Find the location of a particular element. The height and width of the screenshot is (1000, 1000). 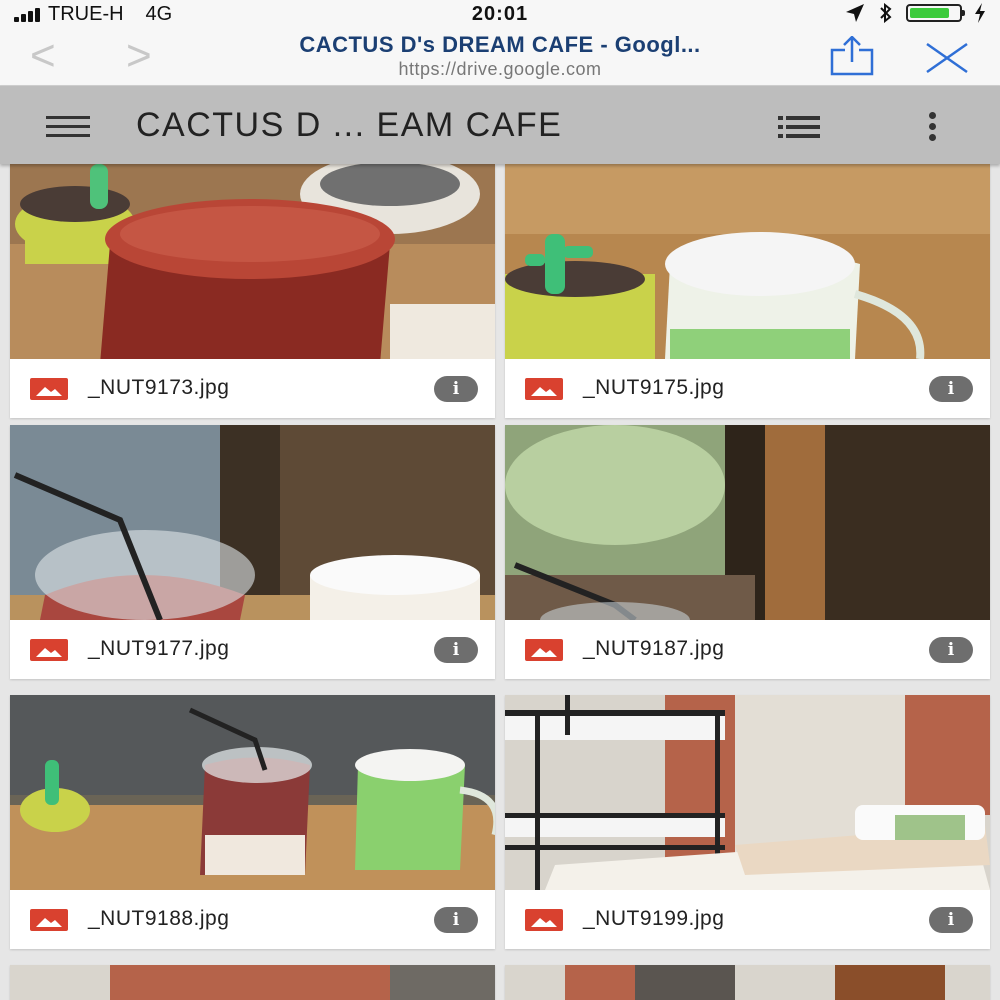

file-info-bar: _NUT9177.jpg i is located at coordinates (252, 649).